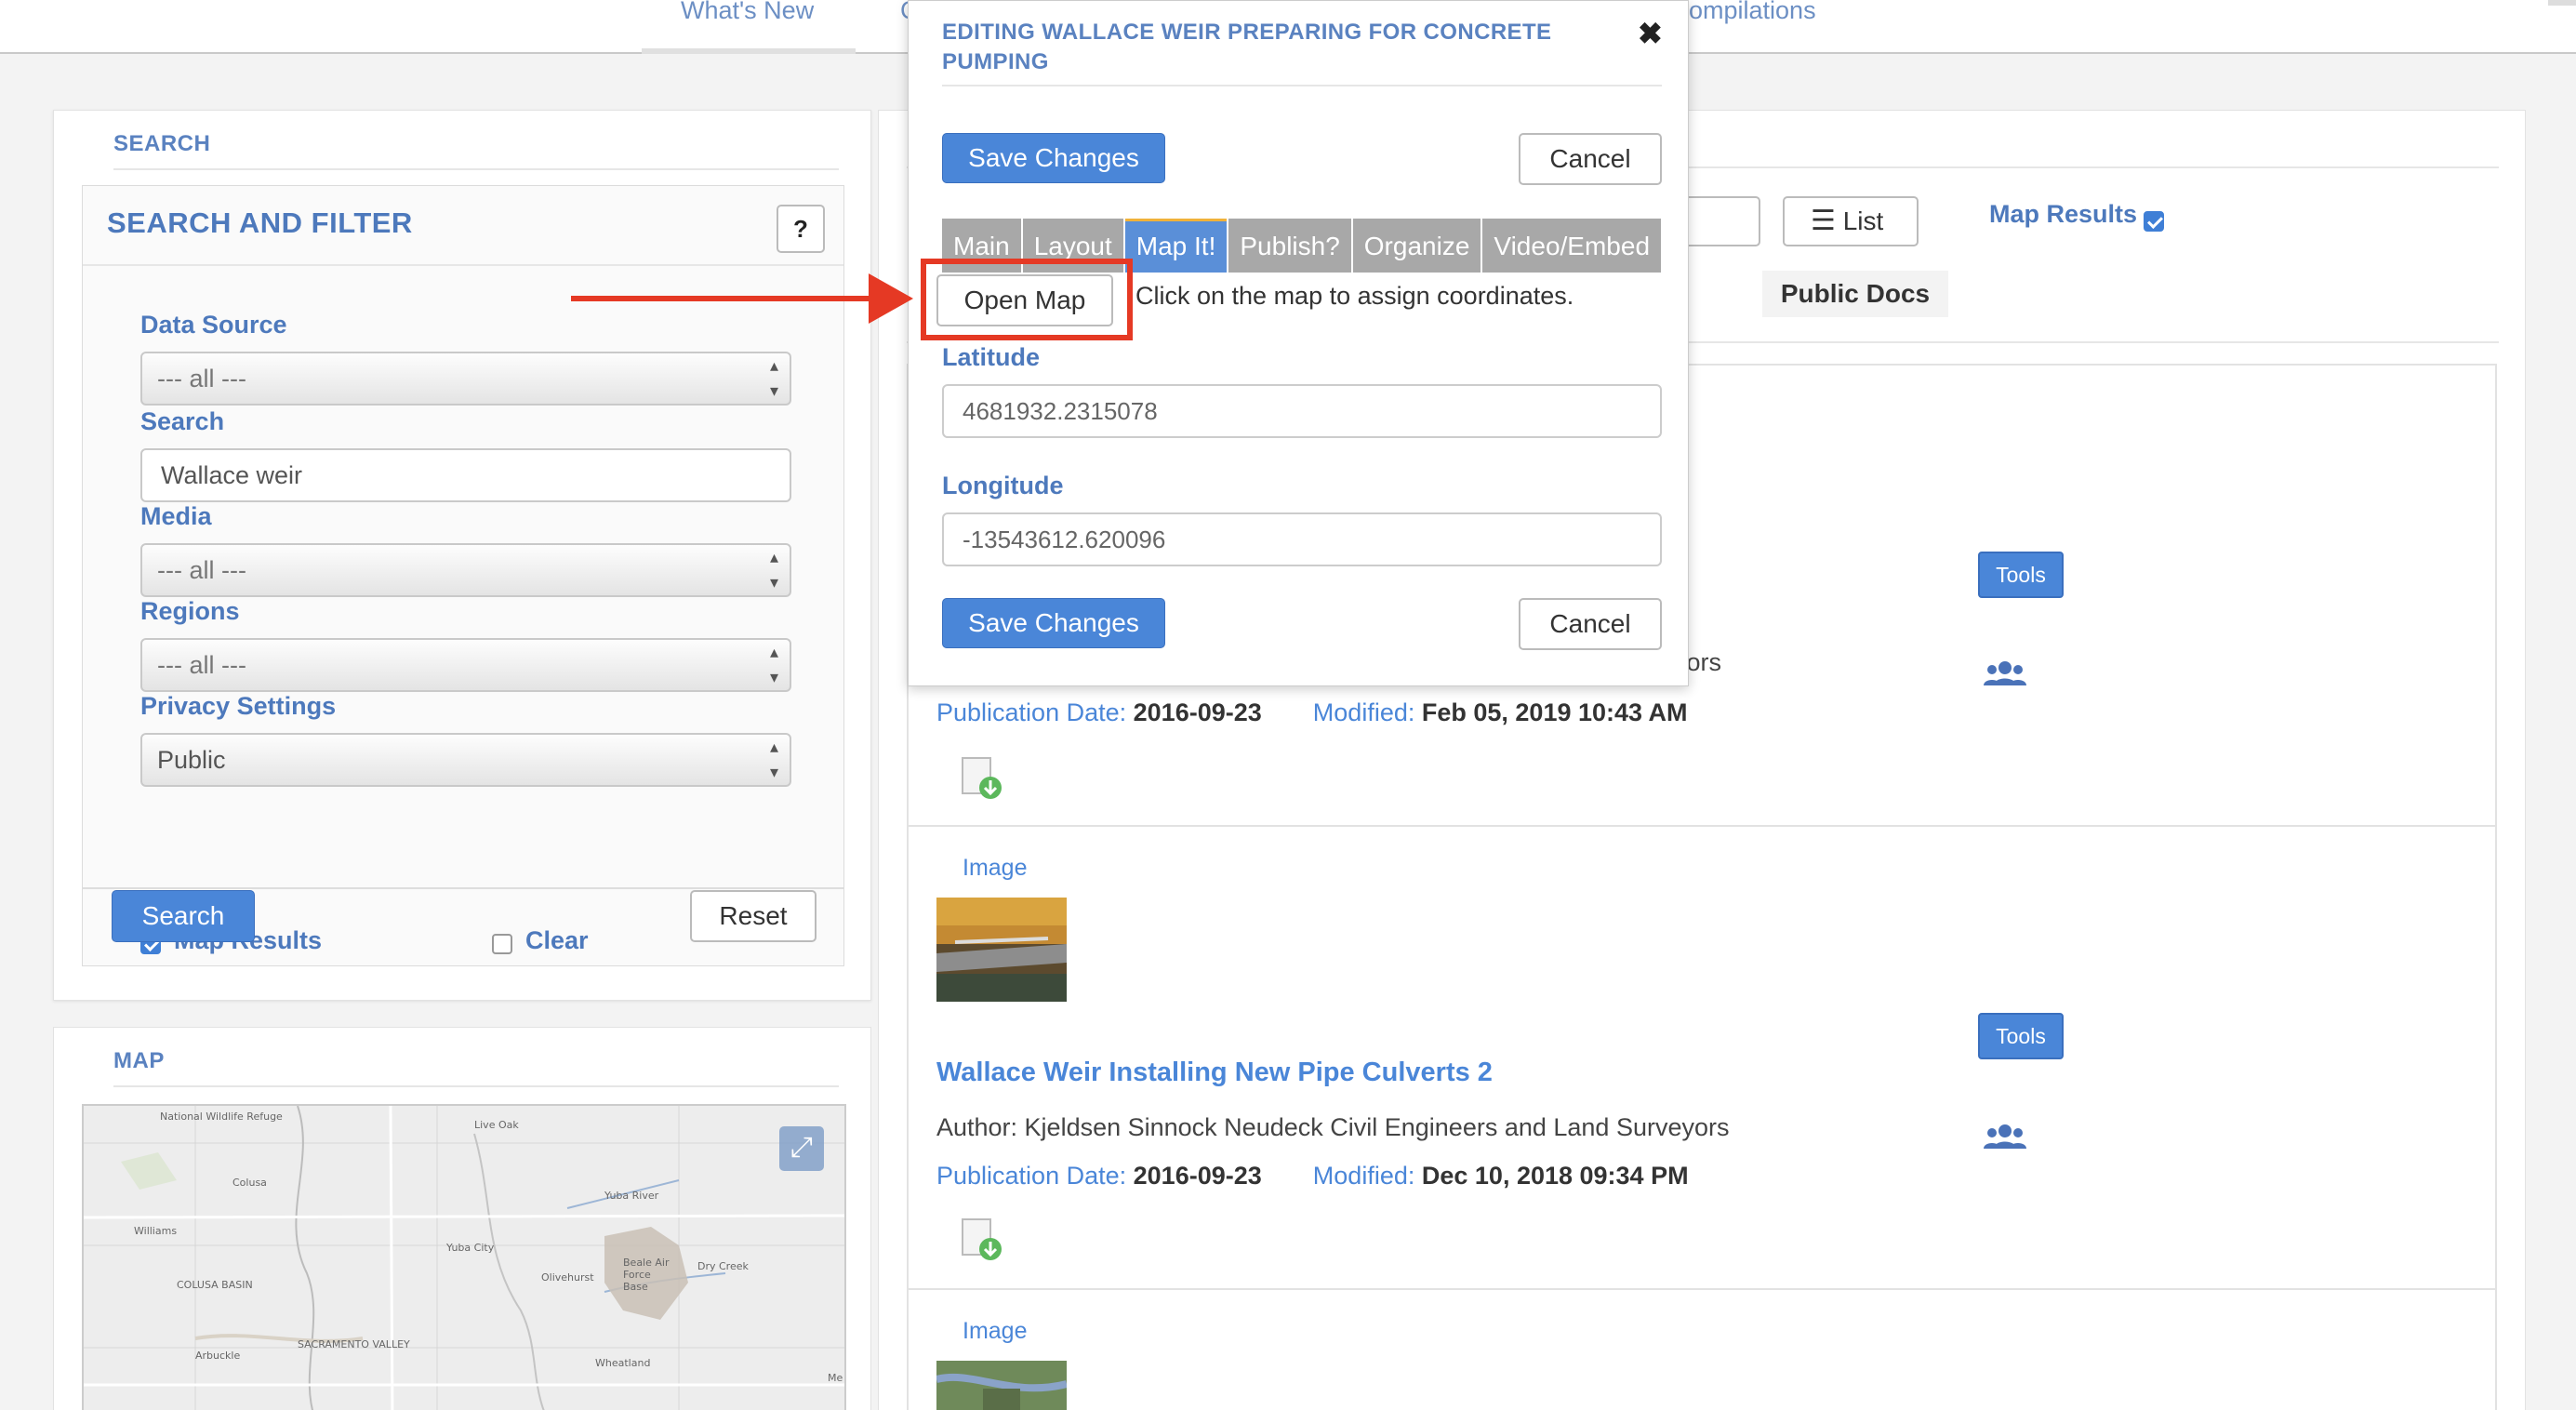 The width and height of the screenshot is (2576, 1410). I want to click on close-icon: ✖, so click(1650, 33).